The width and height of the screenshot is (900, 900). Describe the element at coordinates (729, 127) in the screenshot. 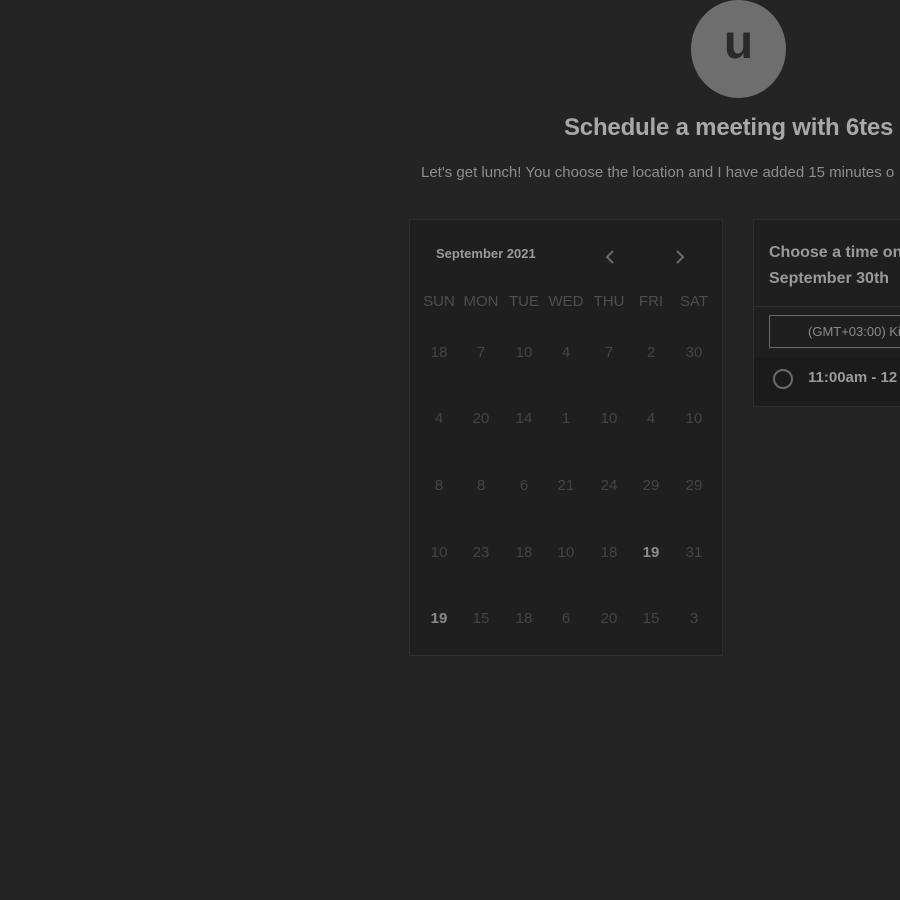

I see `page-title: Schedule a meeting with 6tes` at that location.